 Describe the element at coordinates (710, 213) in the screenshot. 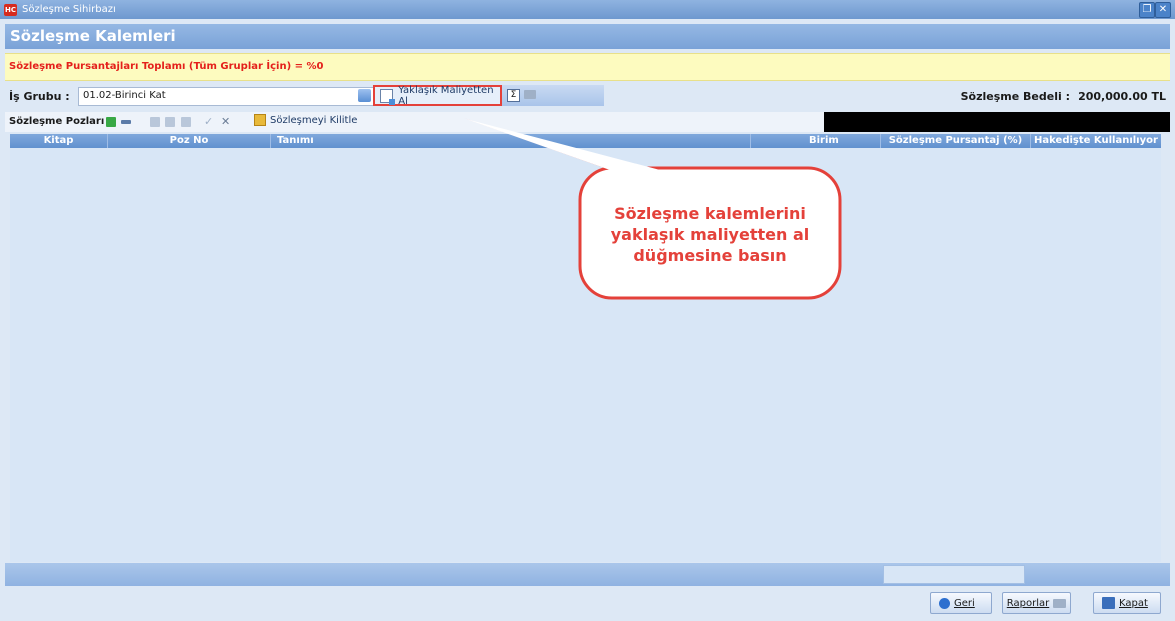

I see `callout-line-1: Sözleşme kalemlerini` at that location.